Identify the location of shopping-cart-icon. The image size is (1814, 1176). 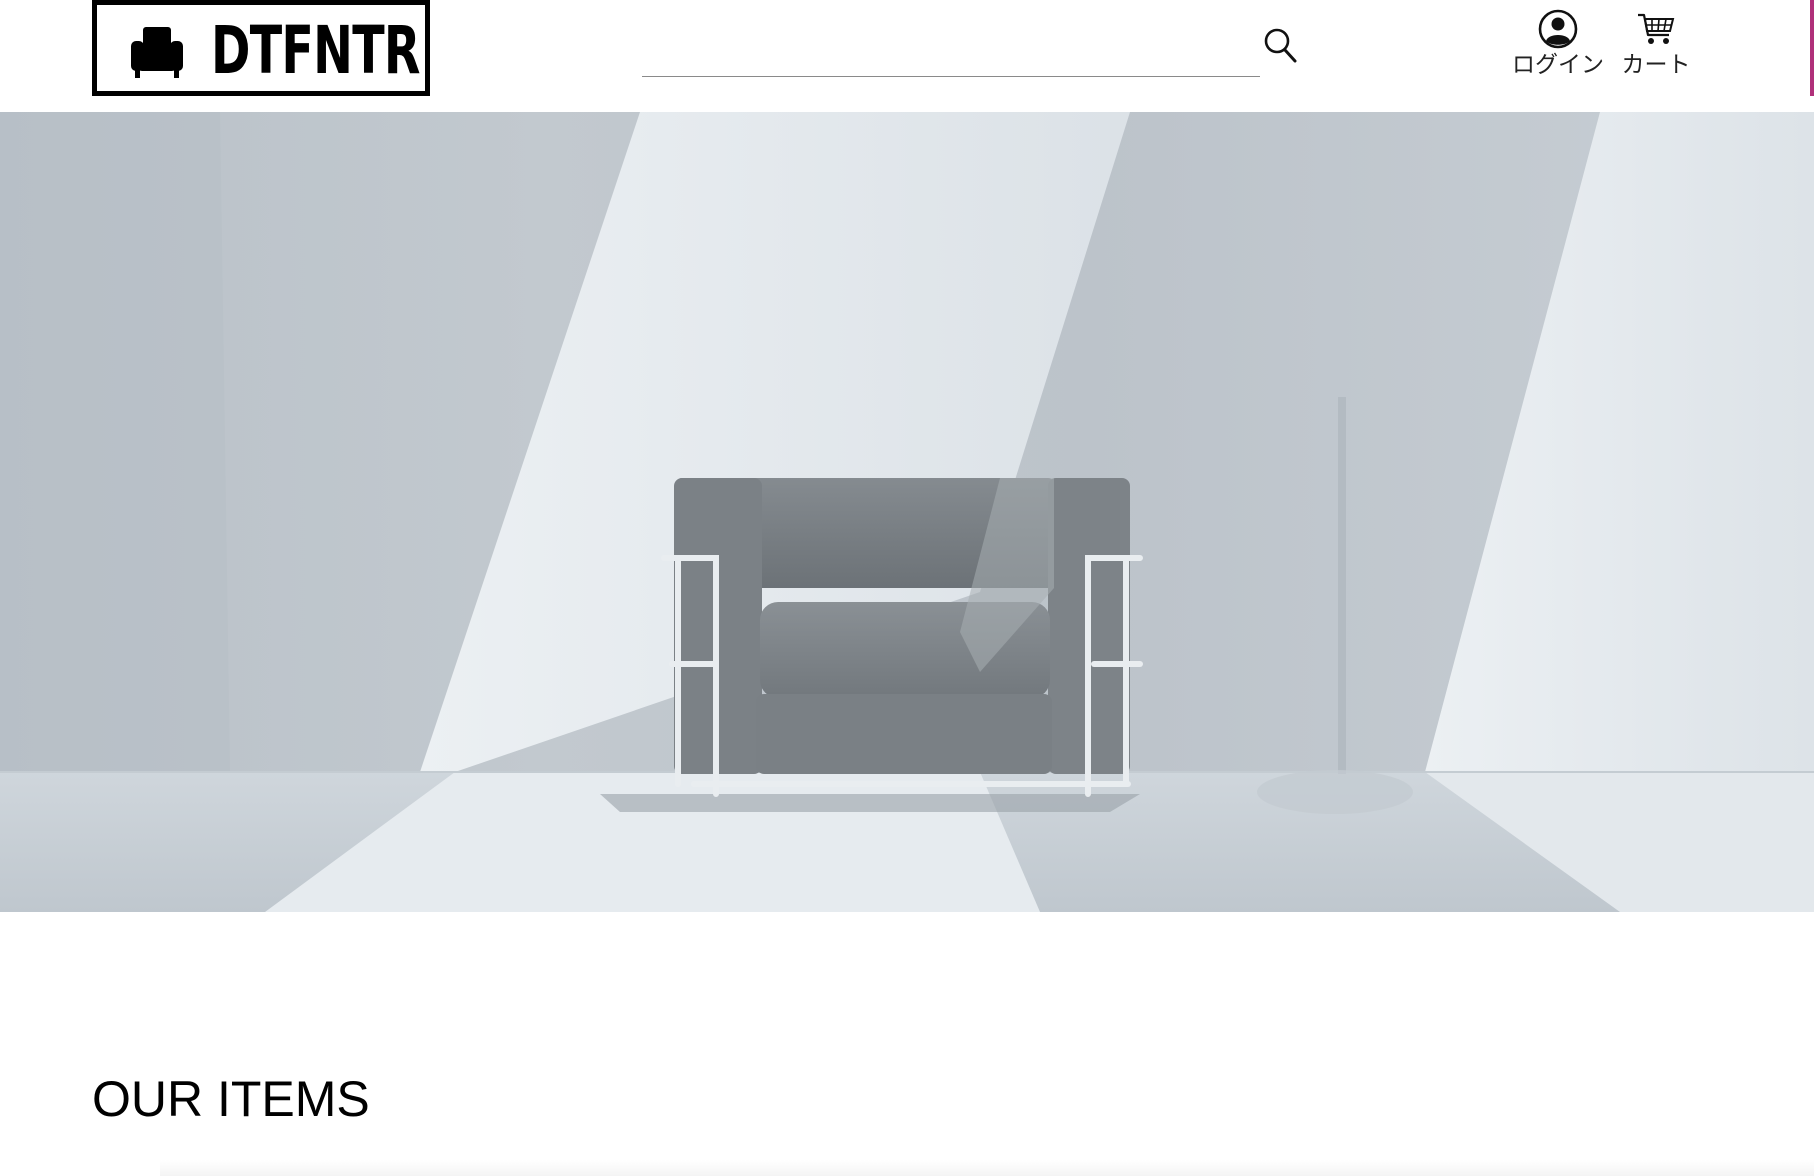
(1656, 28).